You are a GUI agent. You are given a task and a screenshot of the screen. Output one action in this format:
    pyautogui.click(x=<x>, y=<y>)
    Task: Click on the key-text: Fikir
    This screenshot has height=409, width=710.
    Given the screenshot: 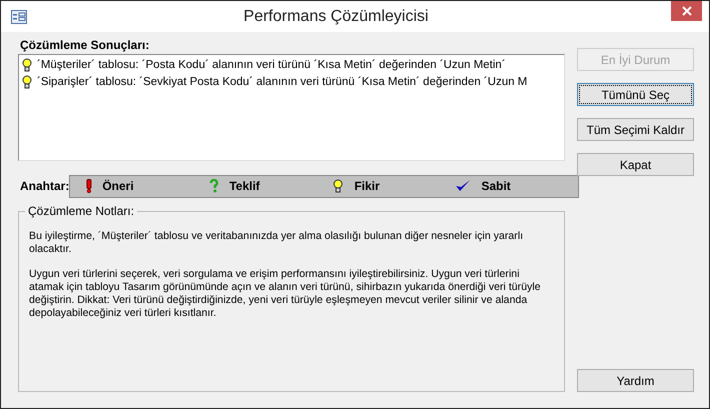 What is the action you would take?
    pyautogui.click(x=367, y=186)
    